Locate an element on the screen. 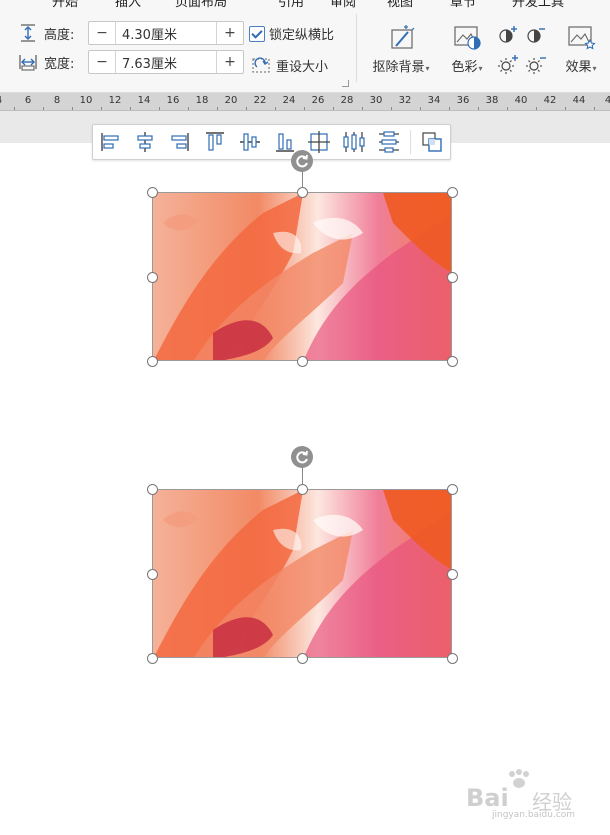 The height and width of the screenshot is (835, 610). distribute-horizontal-icon is located at coordinates (354, 142).